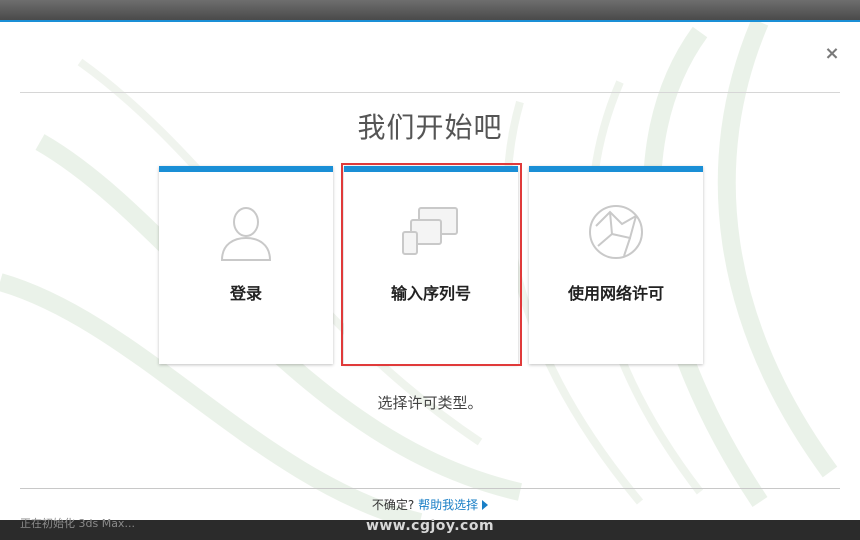 Image resolution: width=860 pixels, height=540 pixels. Describe the element at coordinates (246, 234) in the screenshot. I see `user-silhouette-icon` at that location.